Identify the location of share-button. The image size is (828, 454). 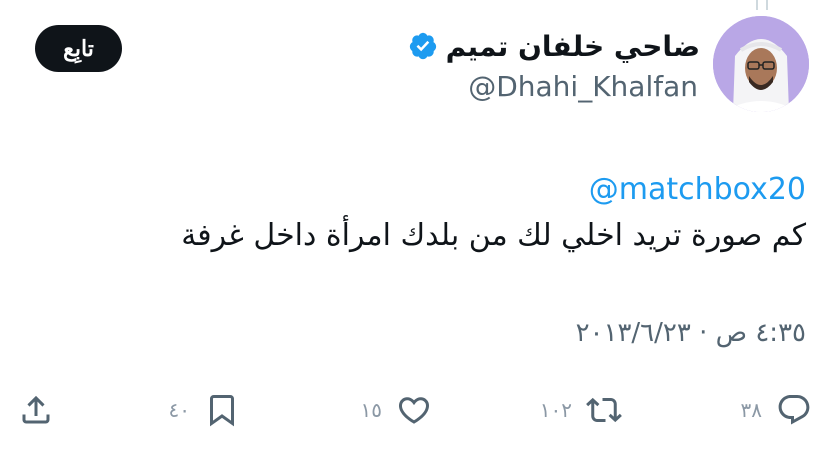
(36, 410).